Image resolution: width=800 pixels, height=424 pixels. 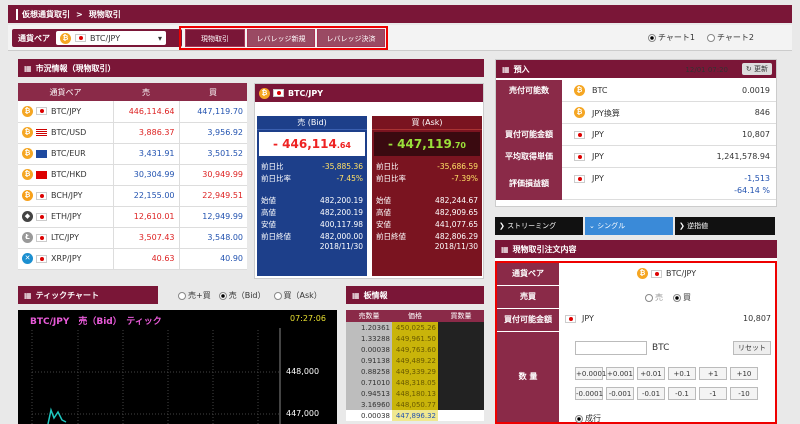 What do you see at coordinates (415, 404) in the screenshot?
I see `table-row: 3.16960 448,050.77` at bounding box center [415, 404].